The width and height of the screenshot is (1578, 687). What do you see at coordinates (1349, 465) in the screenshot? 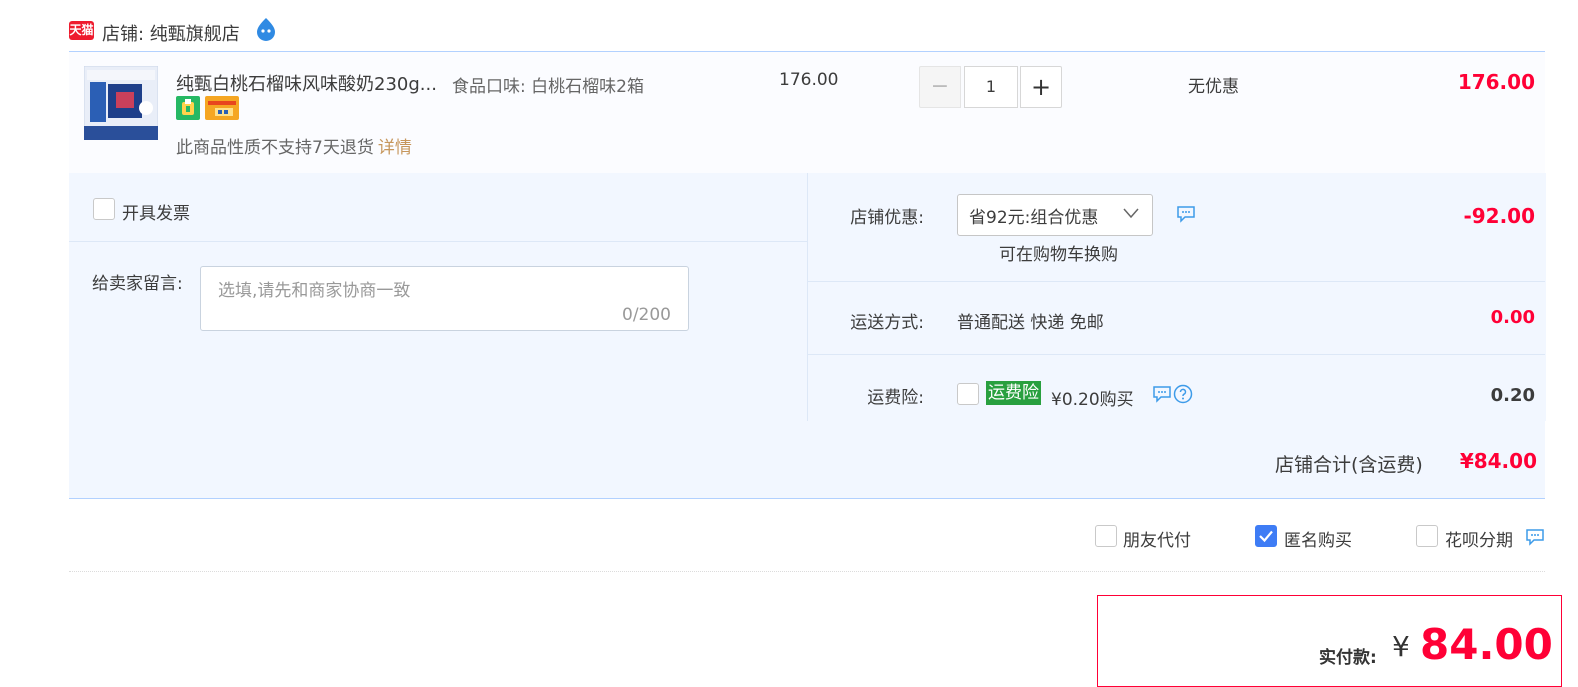
I see `shop-total-label: 店铺合计(含运费)` at bounding box center [1349, 465].